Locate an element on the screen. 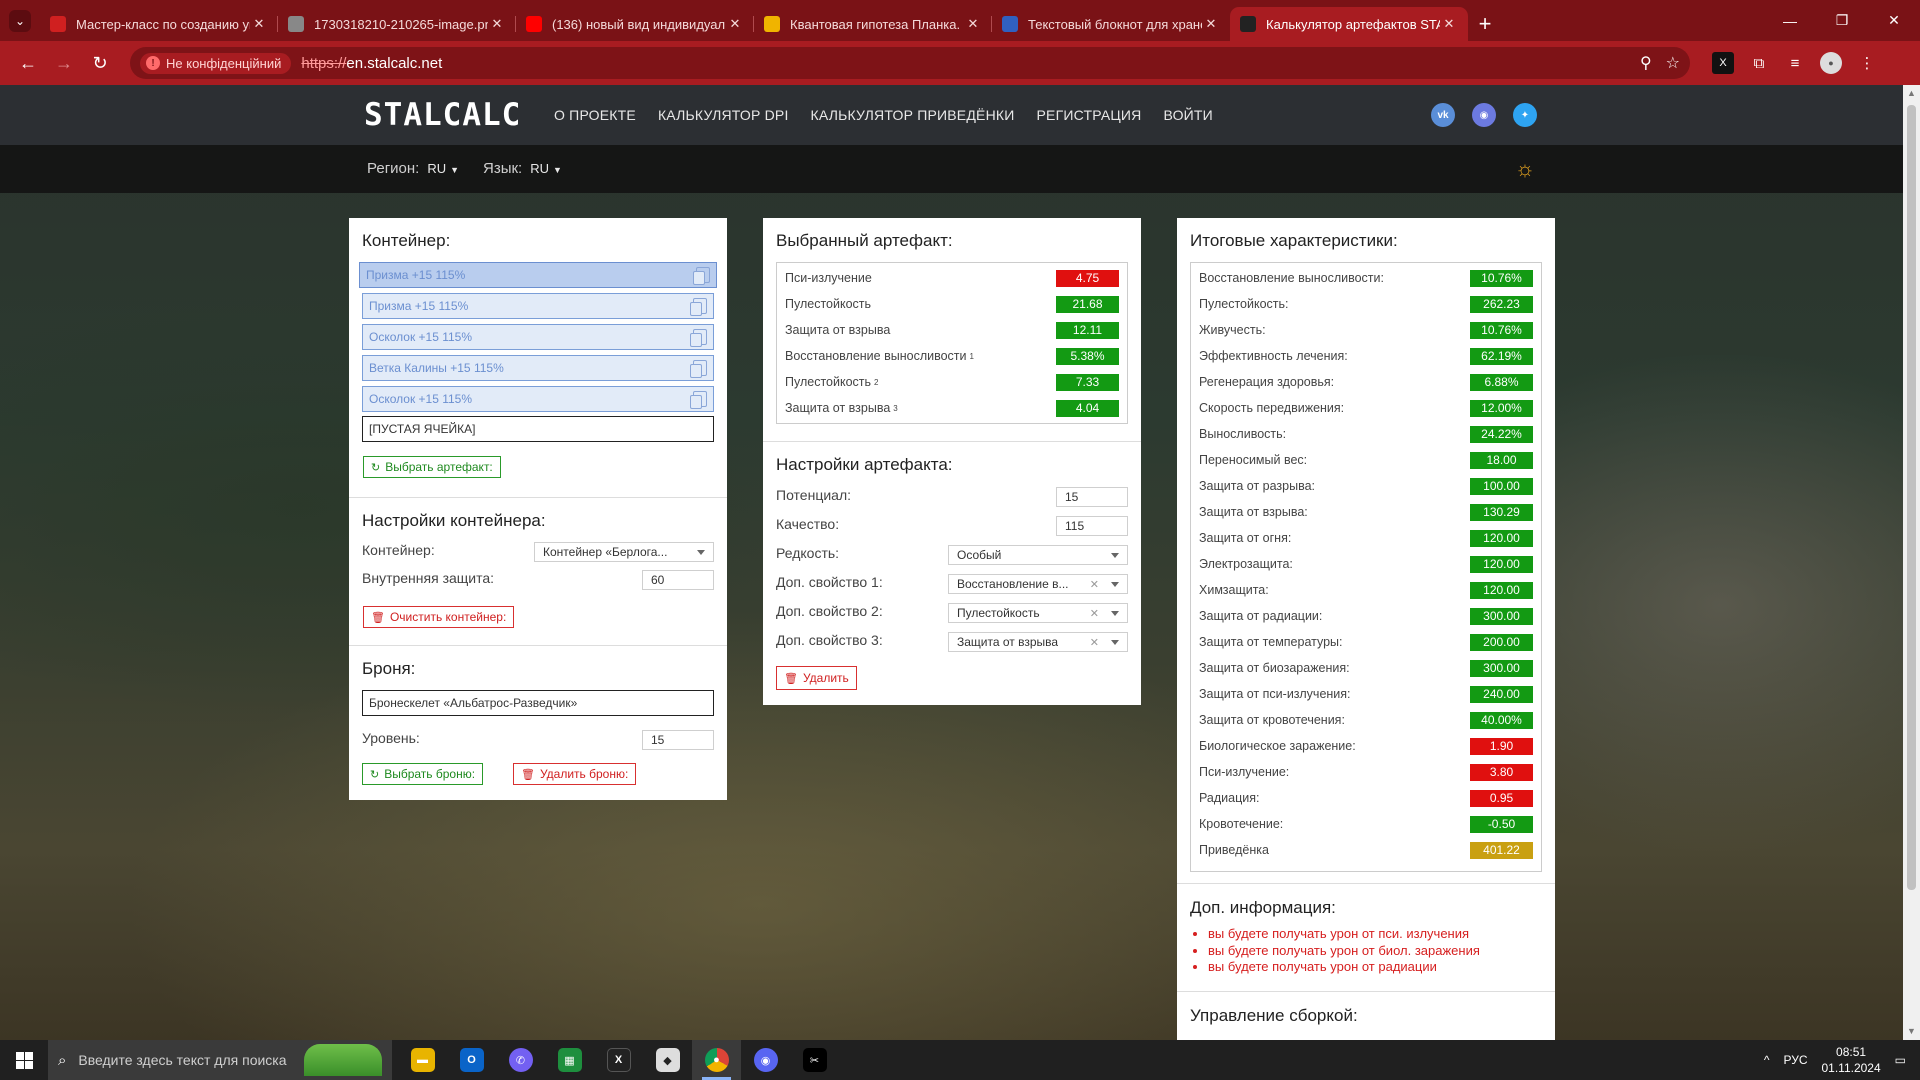  capcut-icon: ✂ is located at coordinates (814, 1060).